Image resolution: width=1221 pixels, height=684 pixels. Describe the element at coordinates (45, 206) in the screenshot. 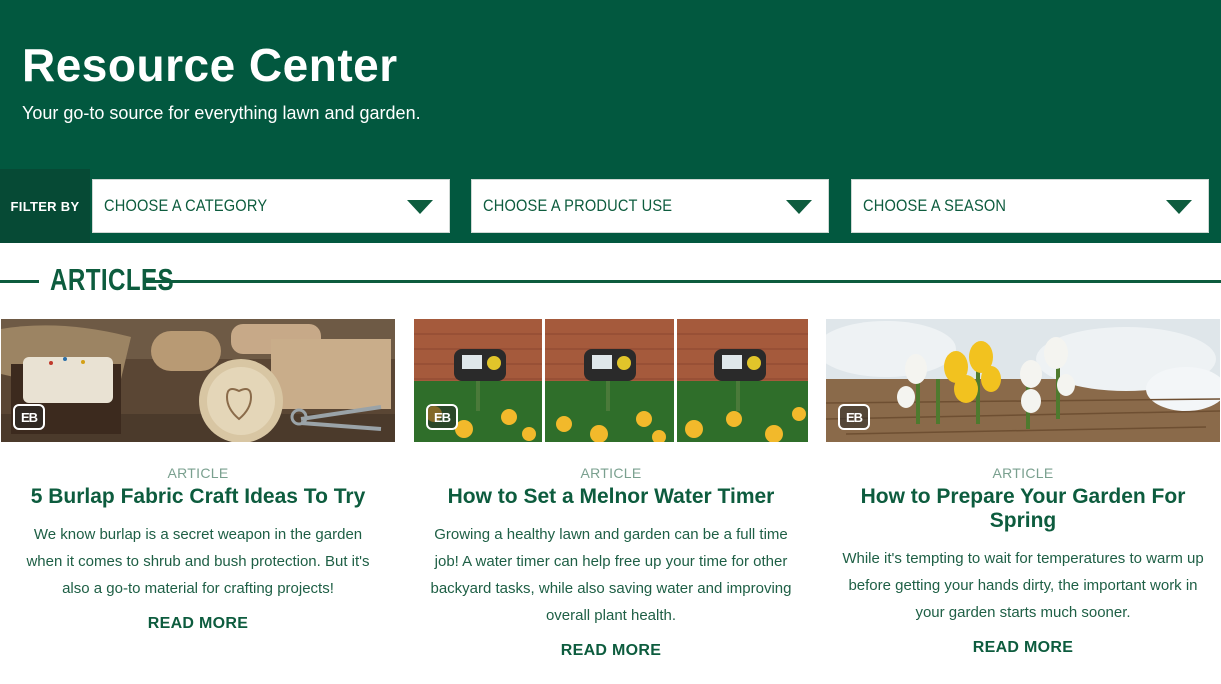

I see `filter-by-label: FILTER BY` at that location.